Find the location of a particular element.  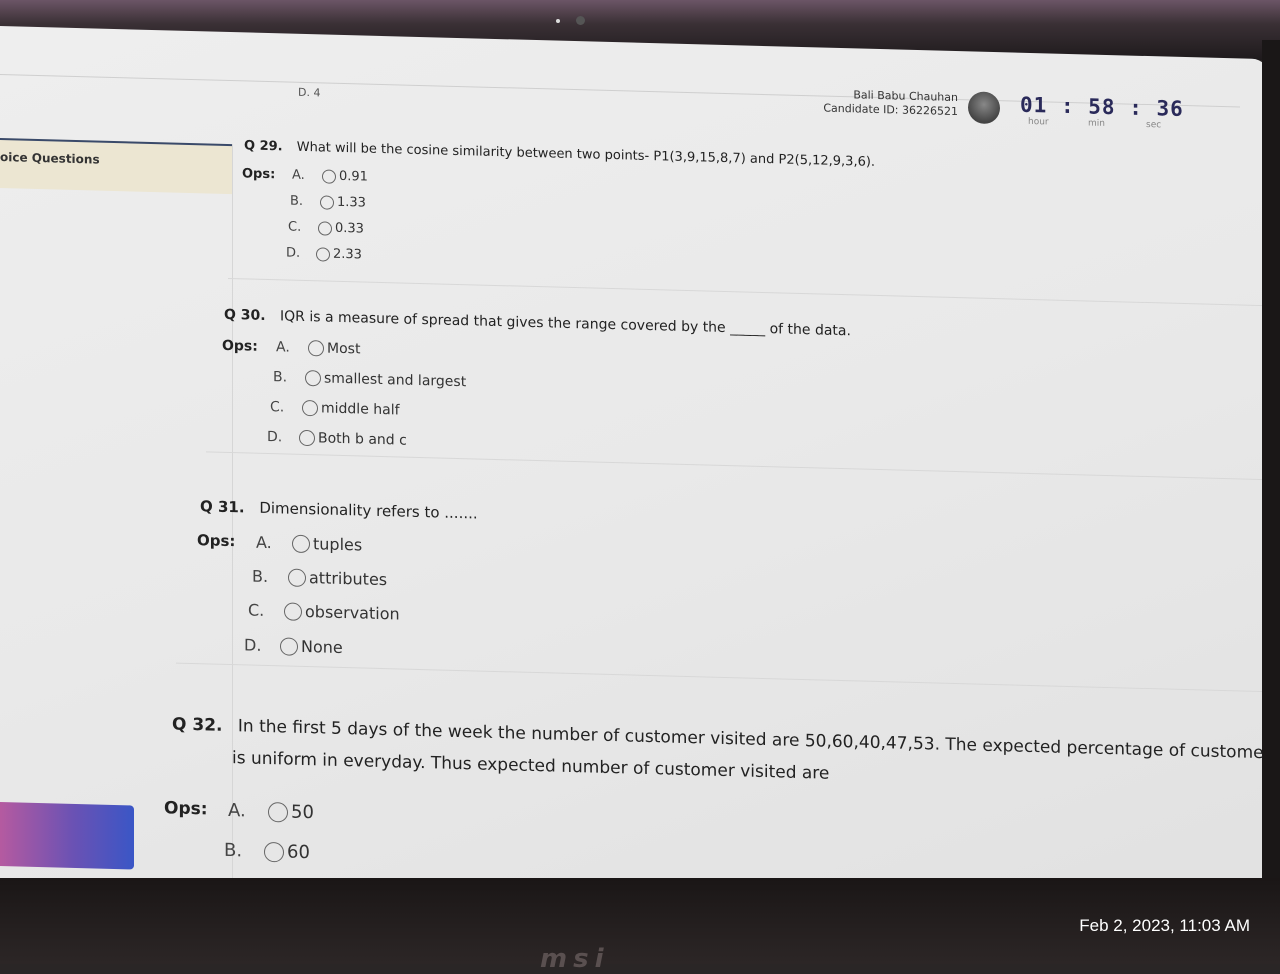

option-text: observation is located at coordinates (352, 612).